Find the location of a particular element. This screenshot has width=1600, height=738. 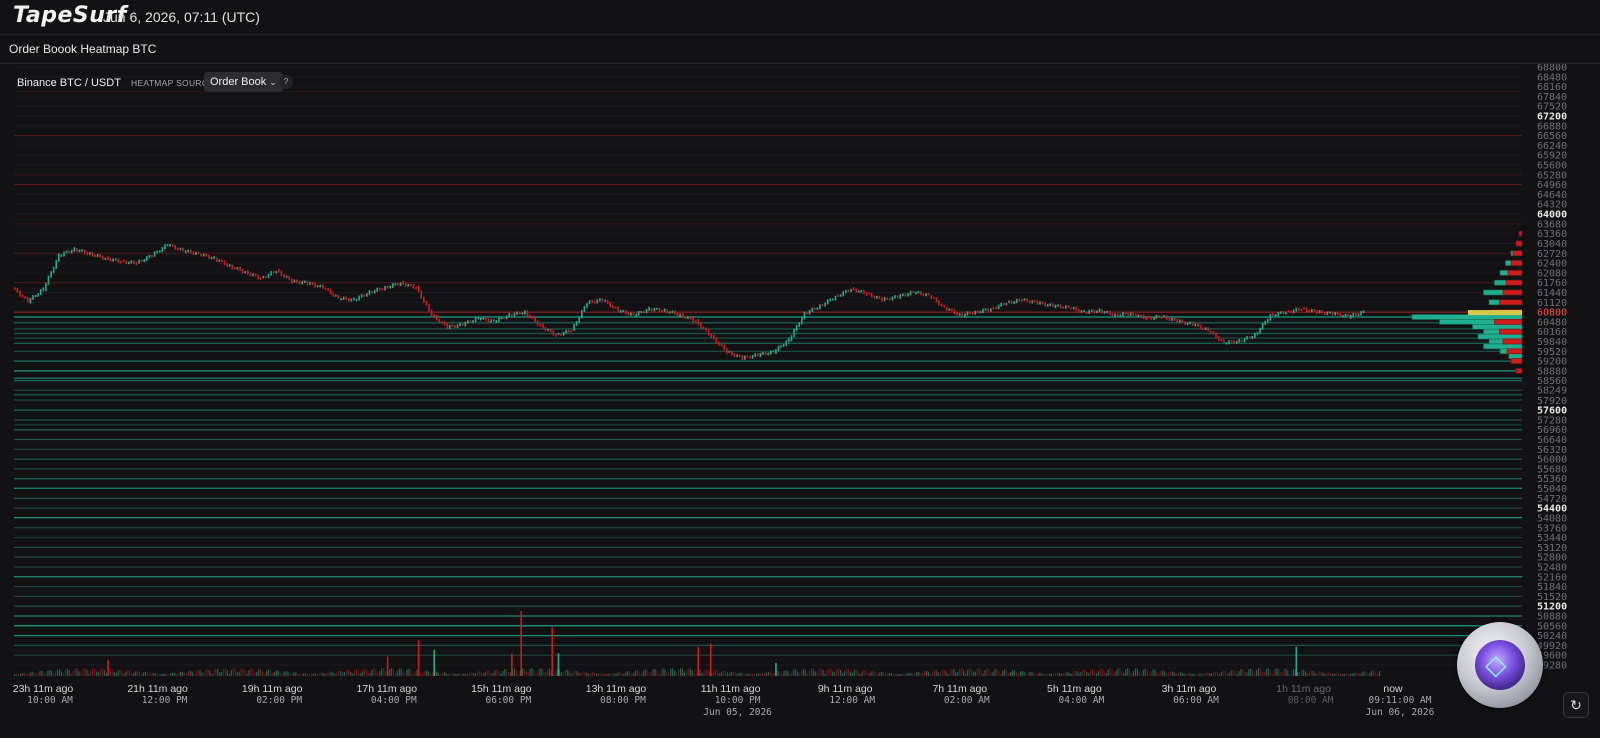

help-button: ? is located at coordinates (286, 82).